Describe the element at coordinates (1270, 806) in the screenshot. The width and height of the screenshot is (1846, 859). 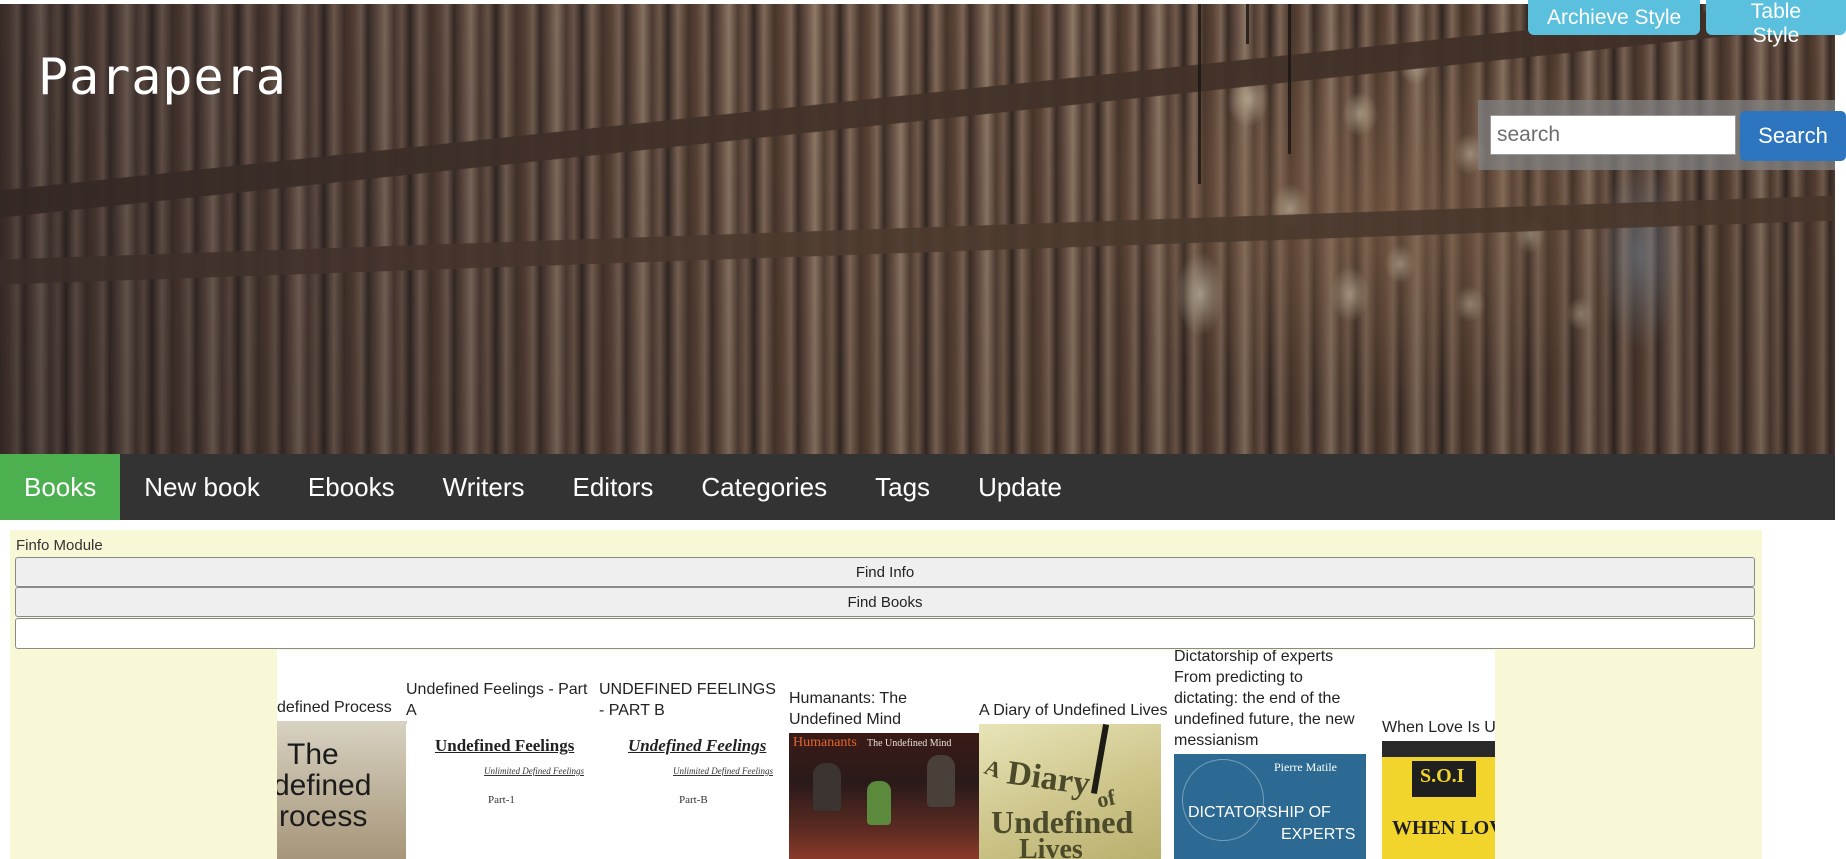
I see `book-cover: Pierre Matile DICTATORSHIP OF EXPERTS` at that location.